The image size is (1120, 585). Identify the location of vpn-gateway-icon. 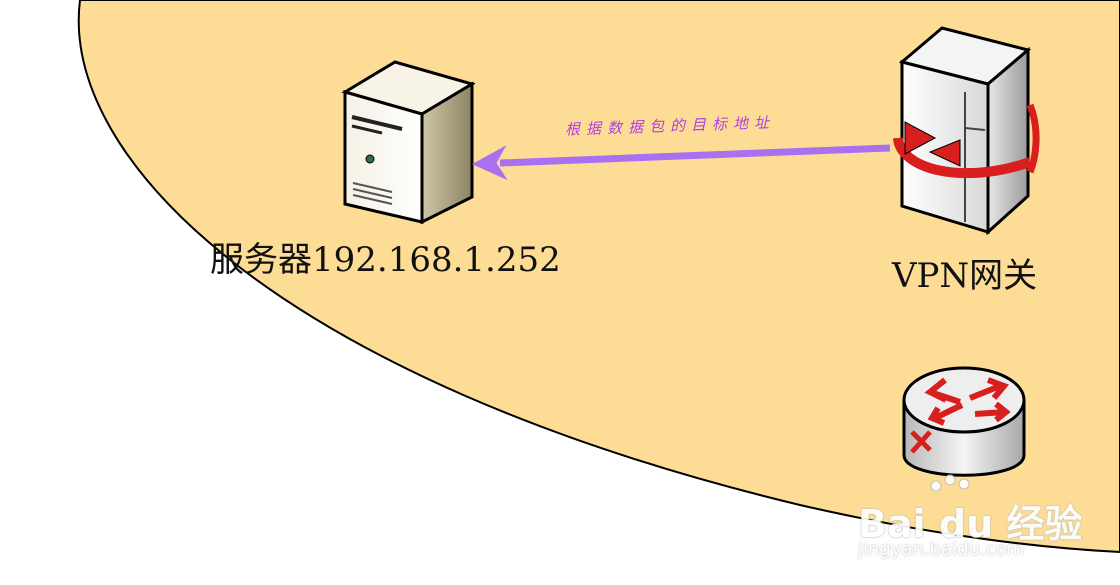
(966, 131).